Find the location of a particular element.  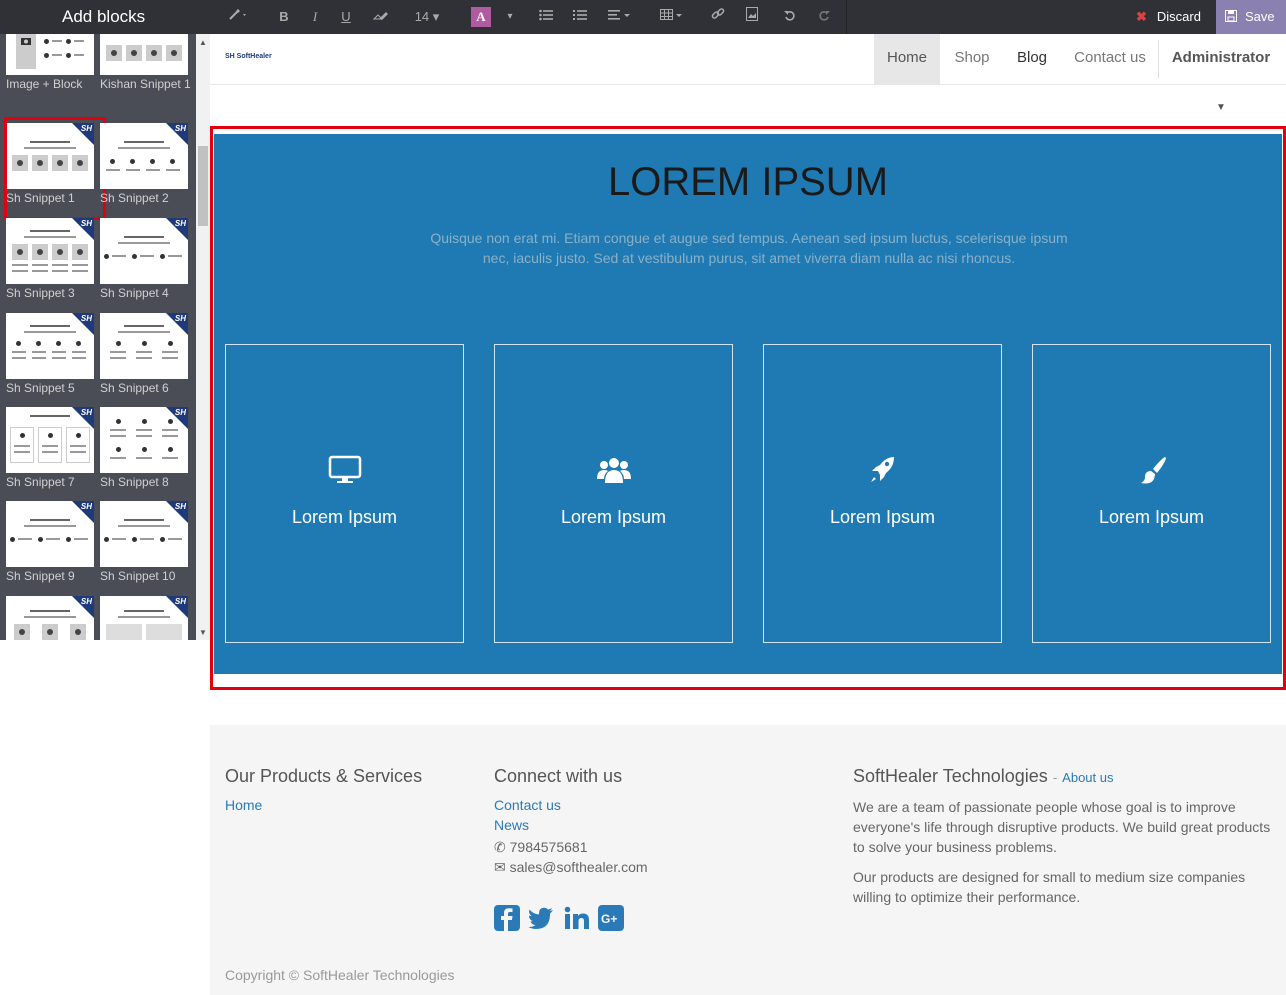

editor-toolbar: B I U 14 ▾ A ▾ ✖ Discard Save is located at coordinates (748, 17).